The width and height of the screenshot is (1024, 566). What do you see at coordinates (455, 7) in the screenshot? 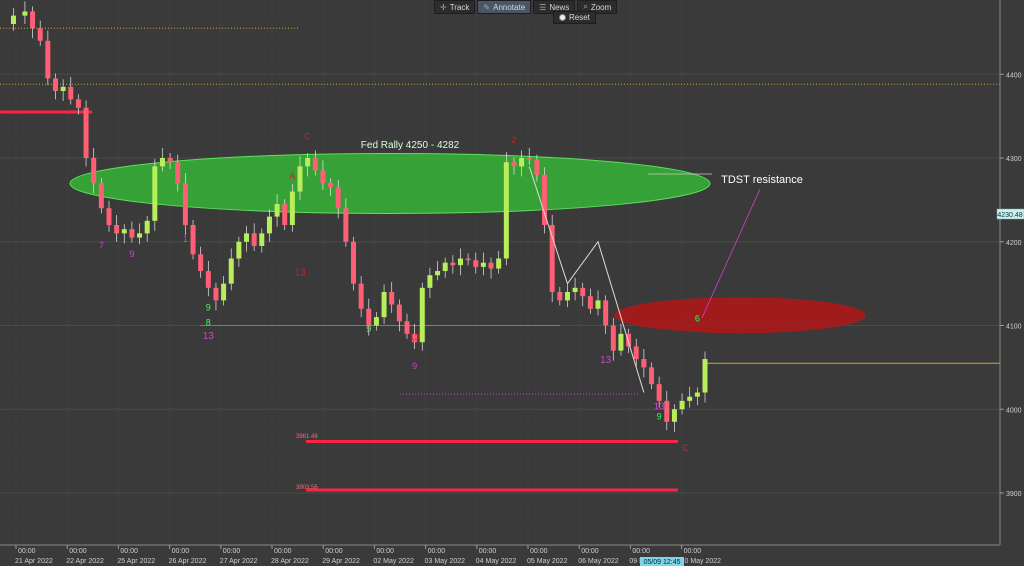
I see `track-button: ✛ Track` at bounding box center [455, 7].